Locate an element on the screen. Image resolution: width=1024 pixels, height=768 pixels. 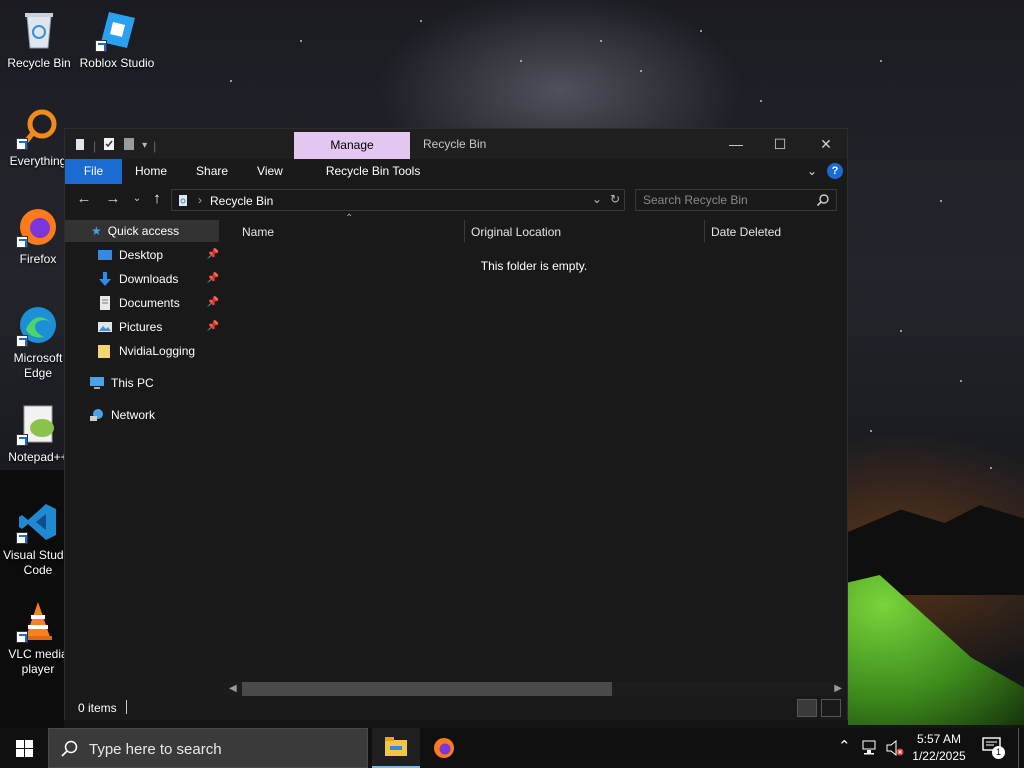
clock-date: 1/22/2025 is located at coordinates (939, 756).